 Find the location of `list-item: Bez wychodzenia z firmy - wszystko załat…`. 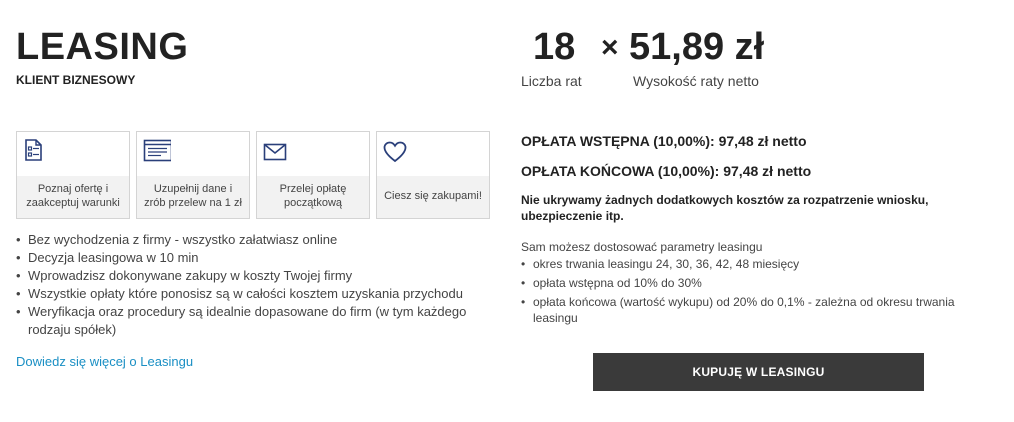

list-item: Bez wychodzenia z firmy - wszystko załat… is located at coordinates (256, 240).